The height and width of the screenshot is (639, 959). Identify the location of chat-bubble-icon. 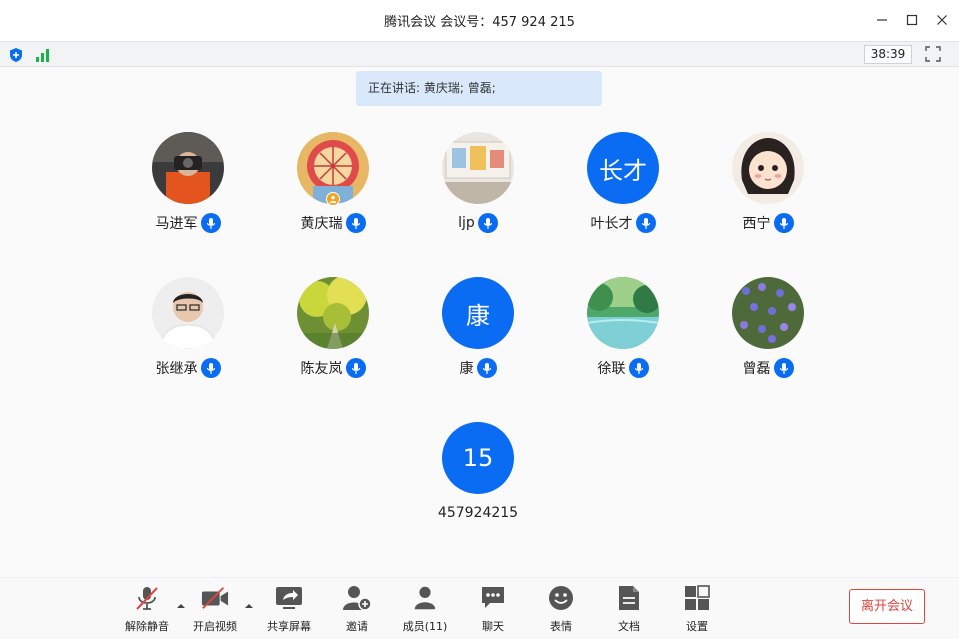
(493, 598).